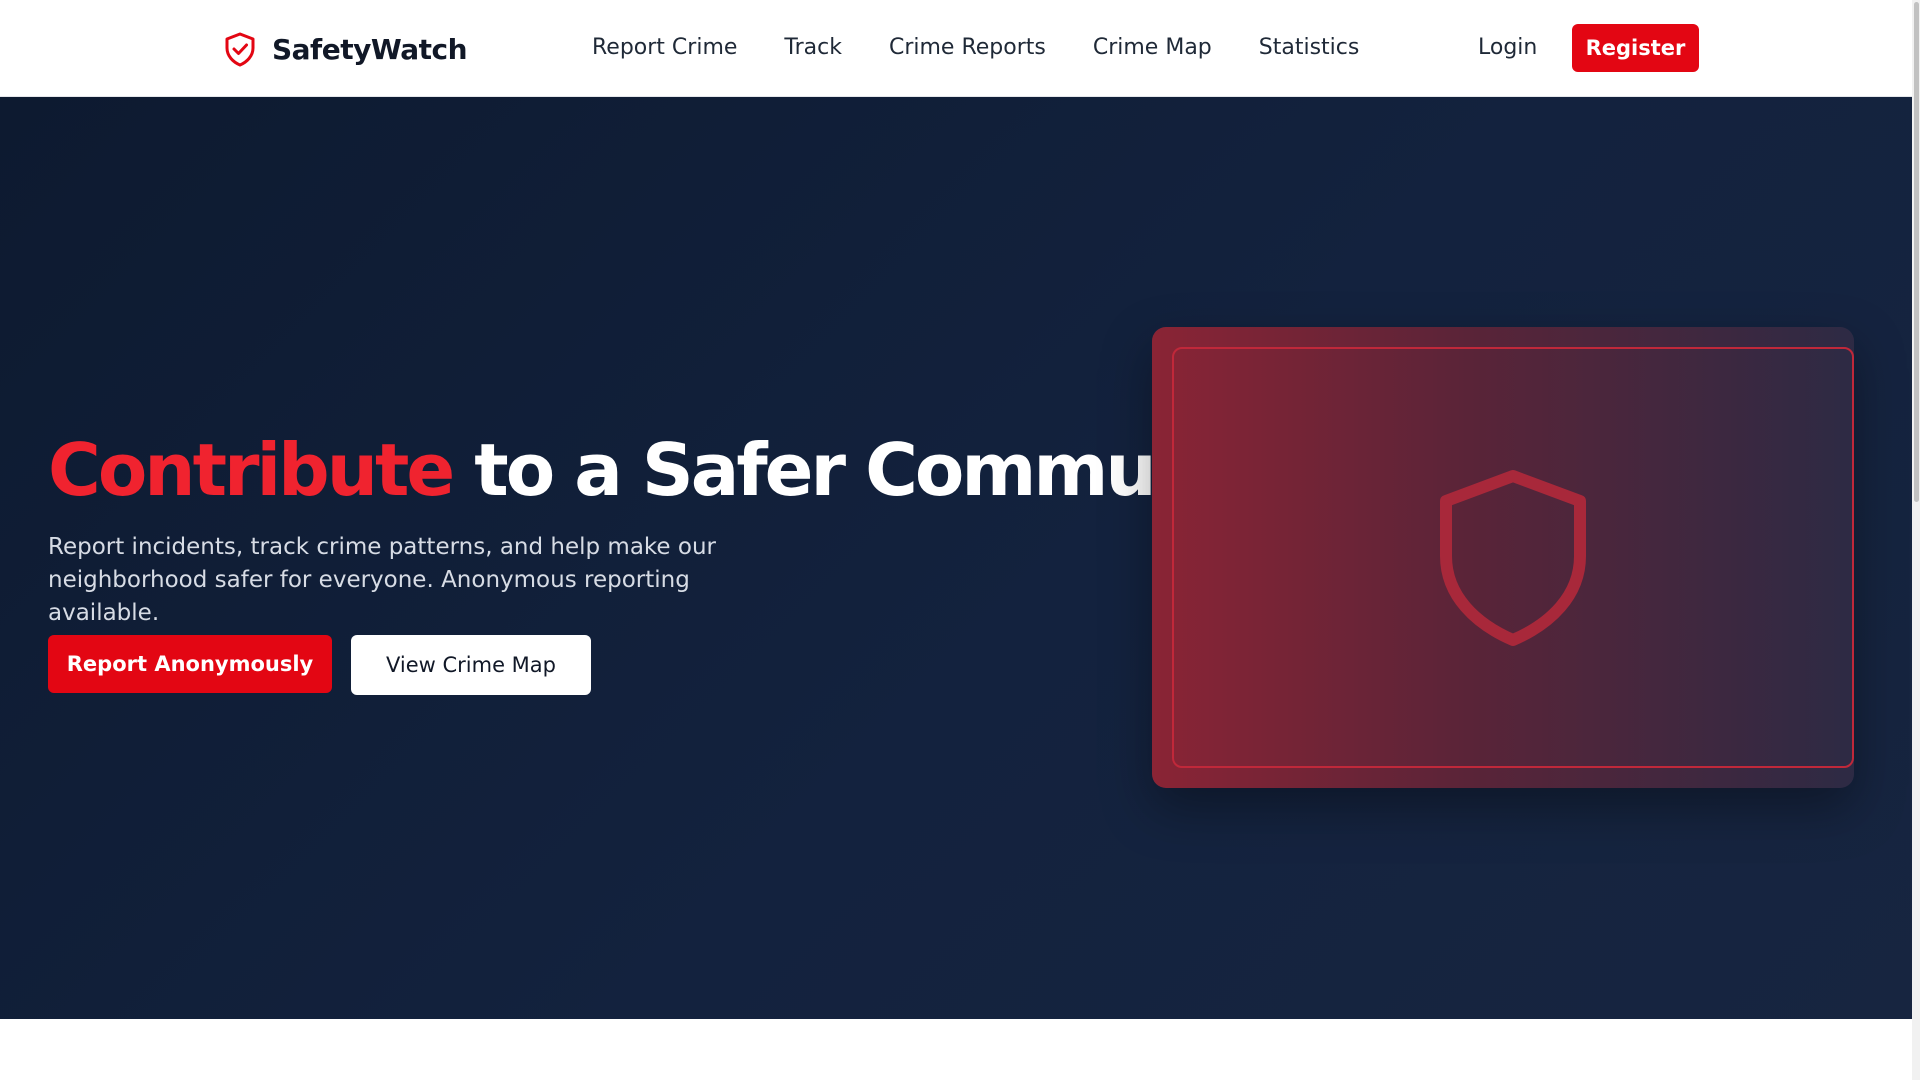 The image size is (1920, 1080). I want to click on register-button: Register, so click(1635, 48).